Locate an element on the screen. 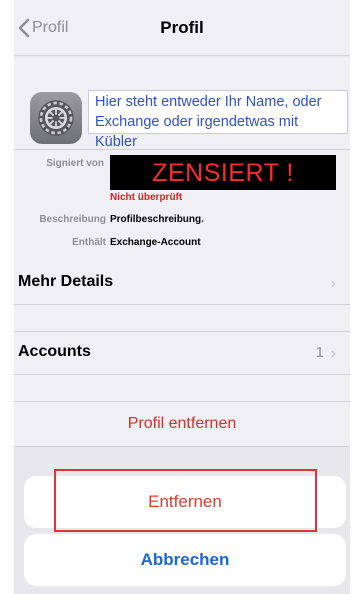 Image resolution: width=352 pixels, height=594 pixels. more-details-row: Mehr Details › is located at coordinates (182, 283).